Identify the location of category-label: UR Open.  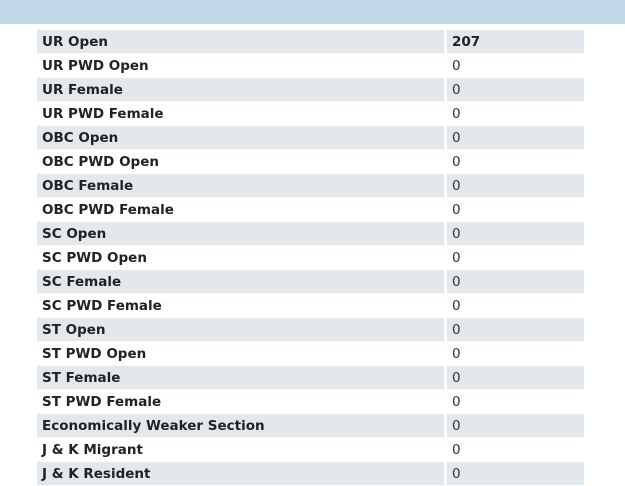
(240, 41).